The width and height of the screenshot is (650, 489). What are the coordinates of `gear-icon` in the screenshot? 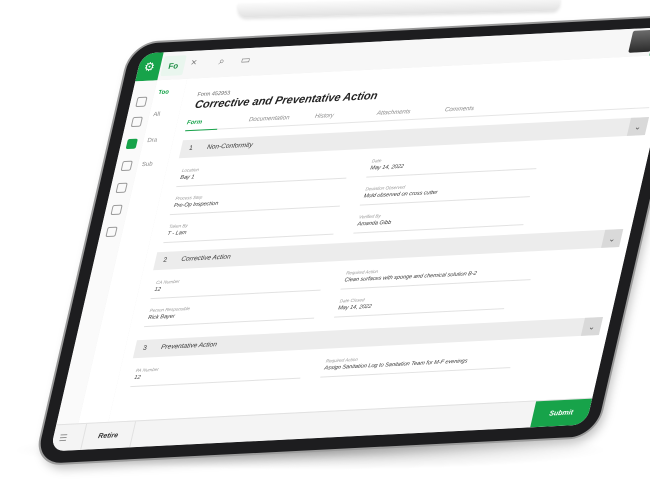 It's located at (111, 232).